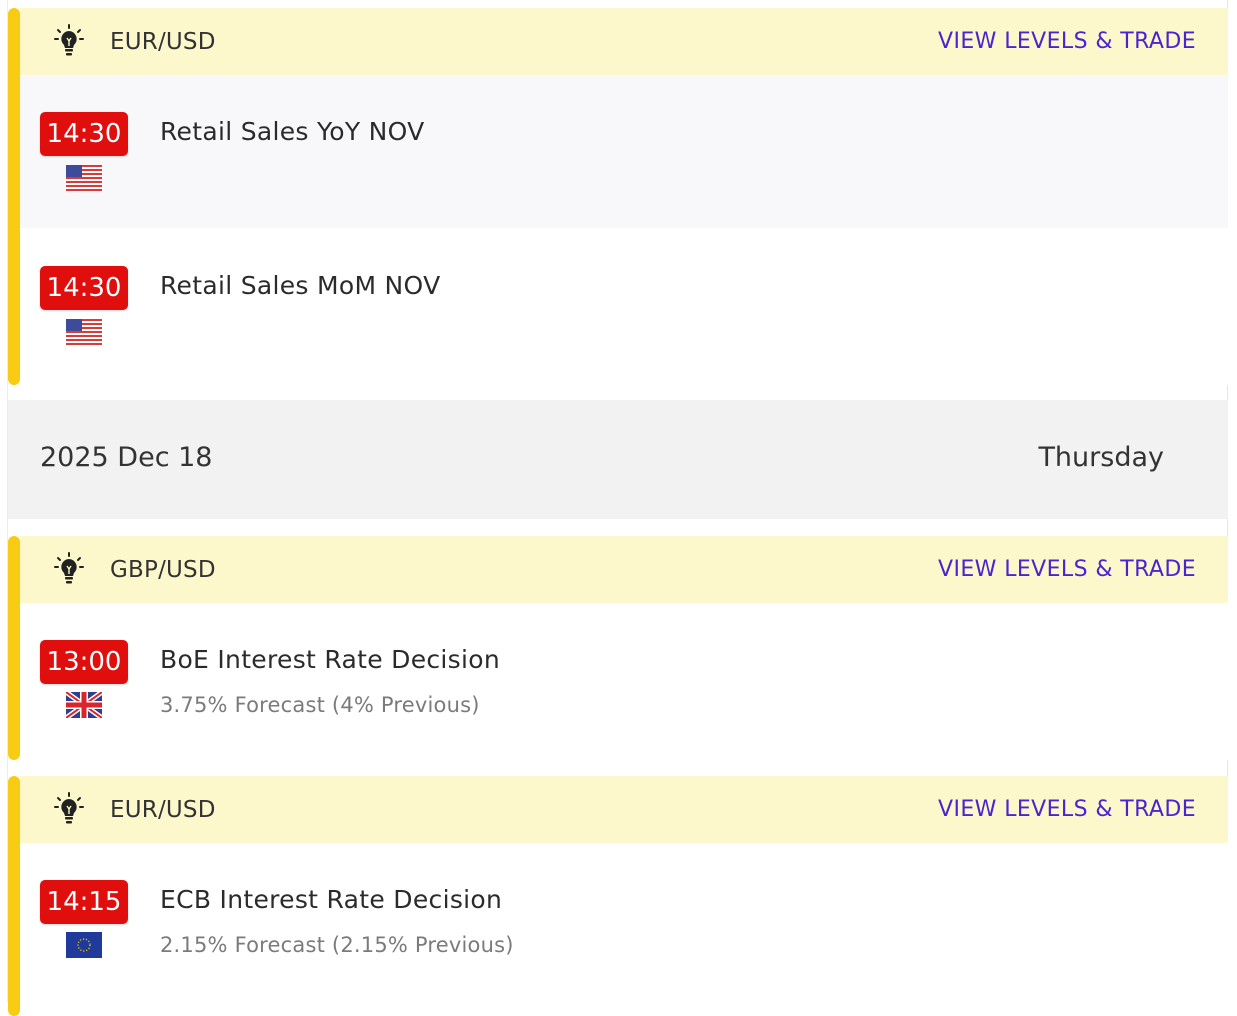  I want to click on event-title: ECB Interest Rate Decision, so click(331, 899).